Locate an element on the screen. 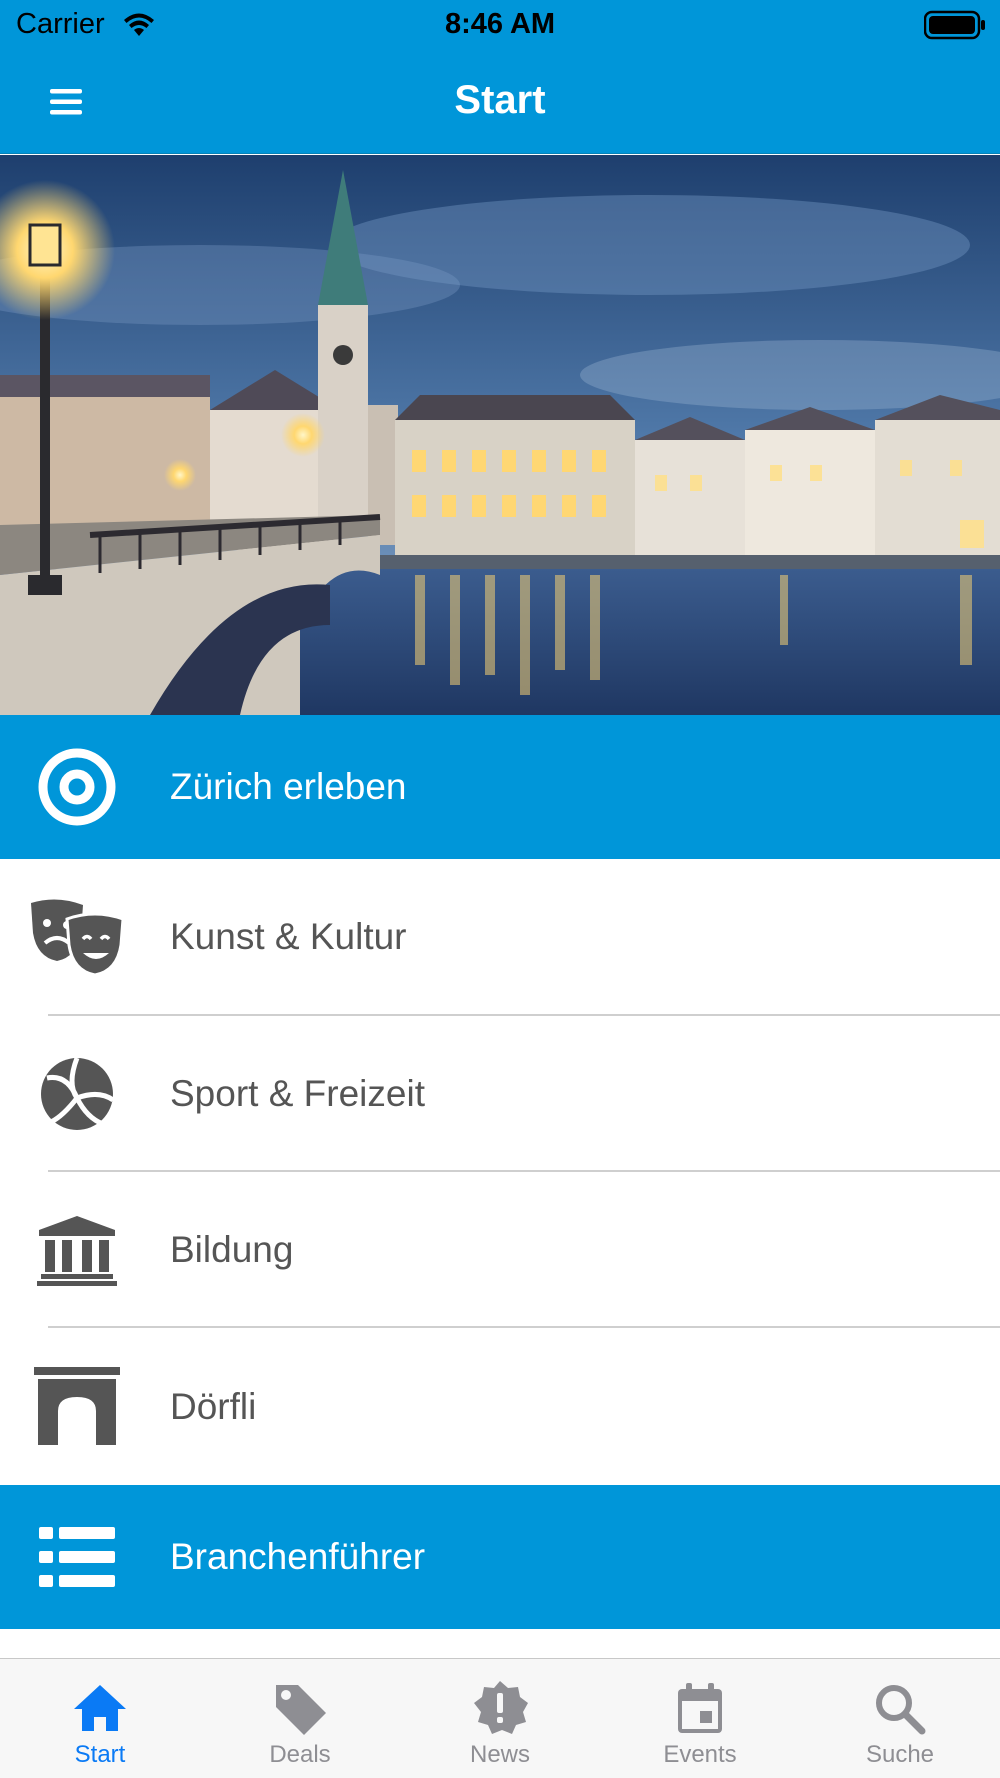  archway-icon is located at coordinates (77, 1407).